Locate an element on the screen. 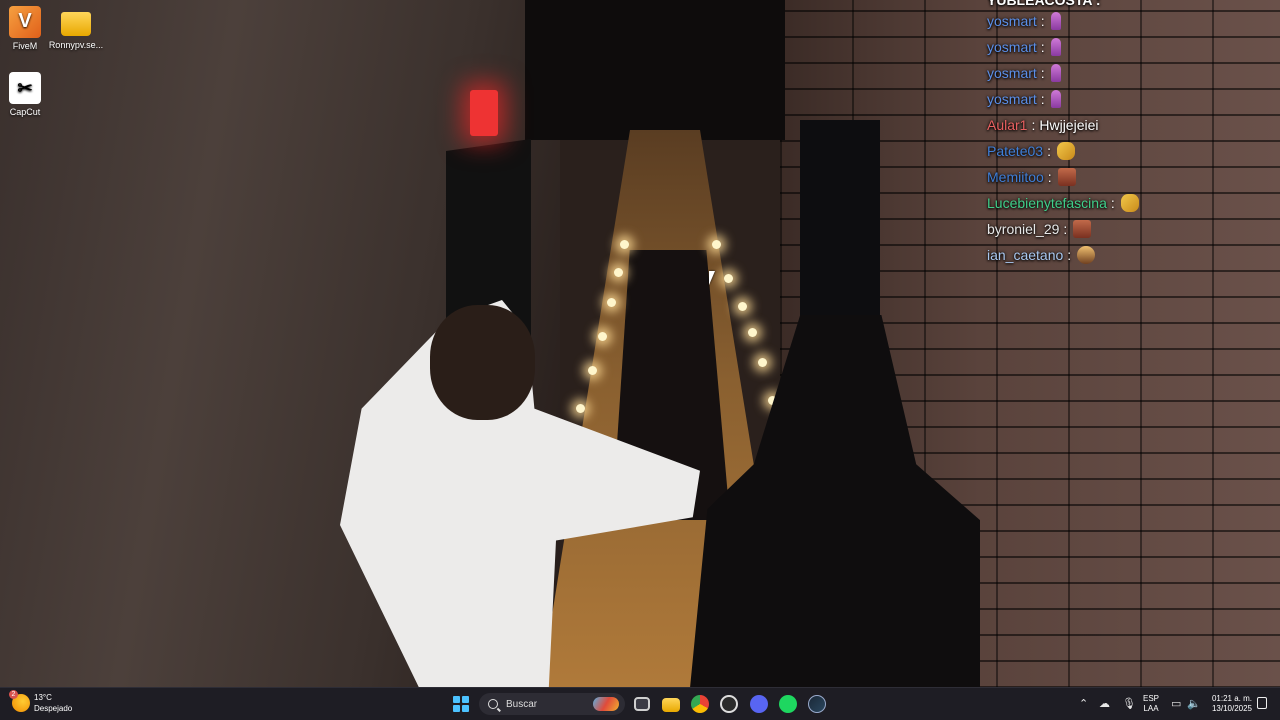 The width and height of the screenshot is (1280, 720). mouse-cursor is located at coordinates (712, 278).